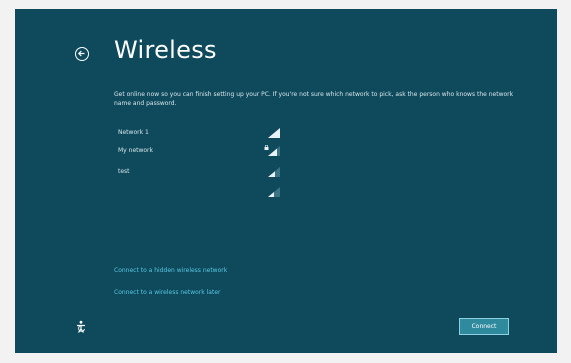 Image resolution: width=571 pixels, height=363 pixels. I want to click on back-arrow-icon, so click(81, 53).